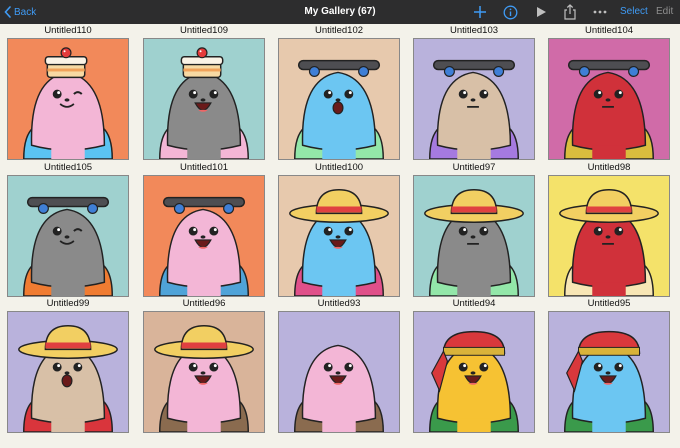 The height and width of the screenshot is (448, 680). What do you see at coordinates (204, 303) in the screenshot?
I see `gallery-item-title: Untitled96` at bounding box center [204, 303].